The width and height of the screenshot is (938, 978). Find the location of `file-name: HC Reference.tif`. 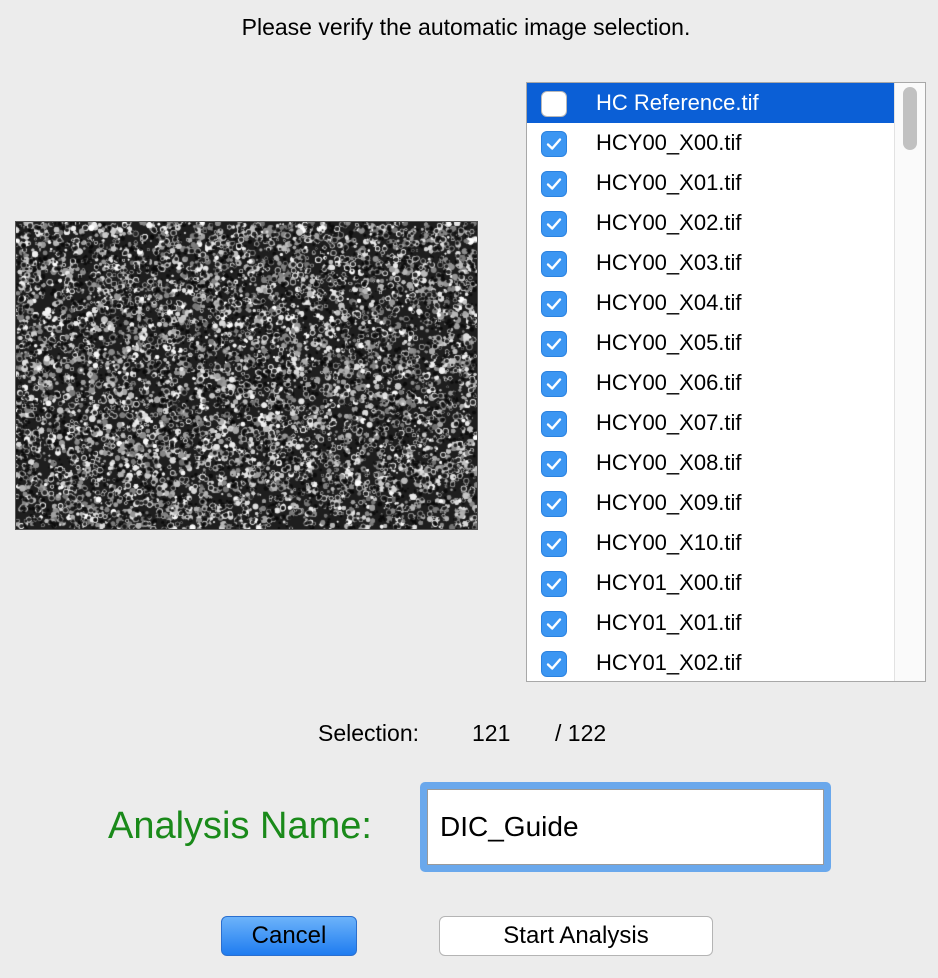

file-name: HC Reference.tif is located at coordinates (677, 102).